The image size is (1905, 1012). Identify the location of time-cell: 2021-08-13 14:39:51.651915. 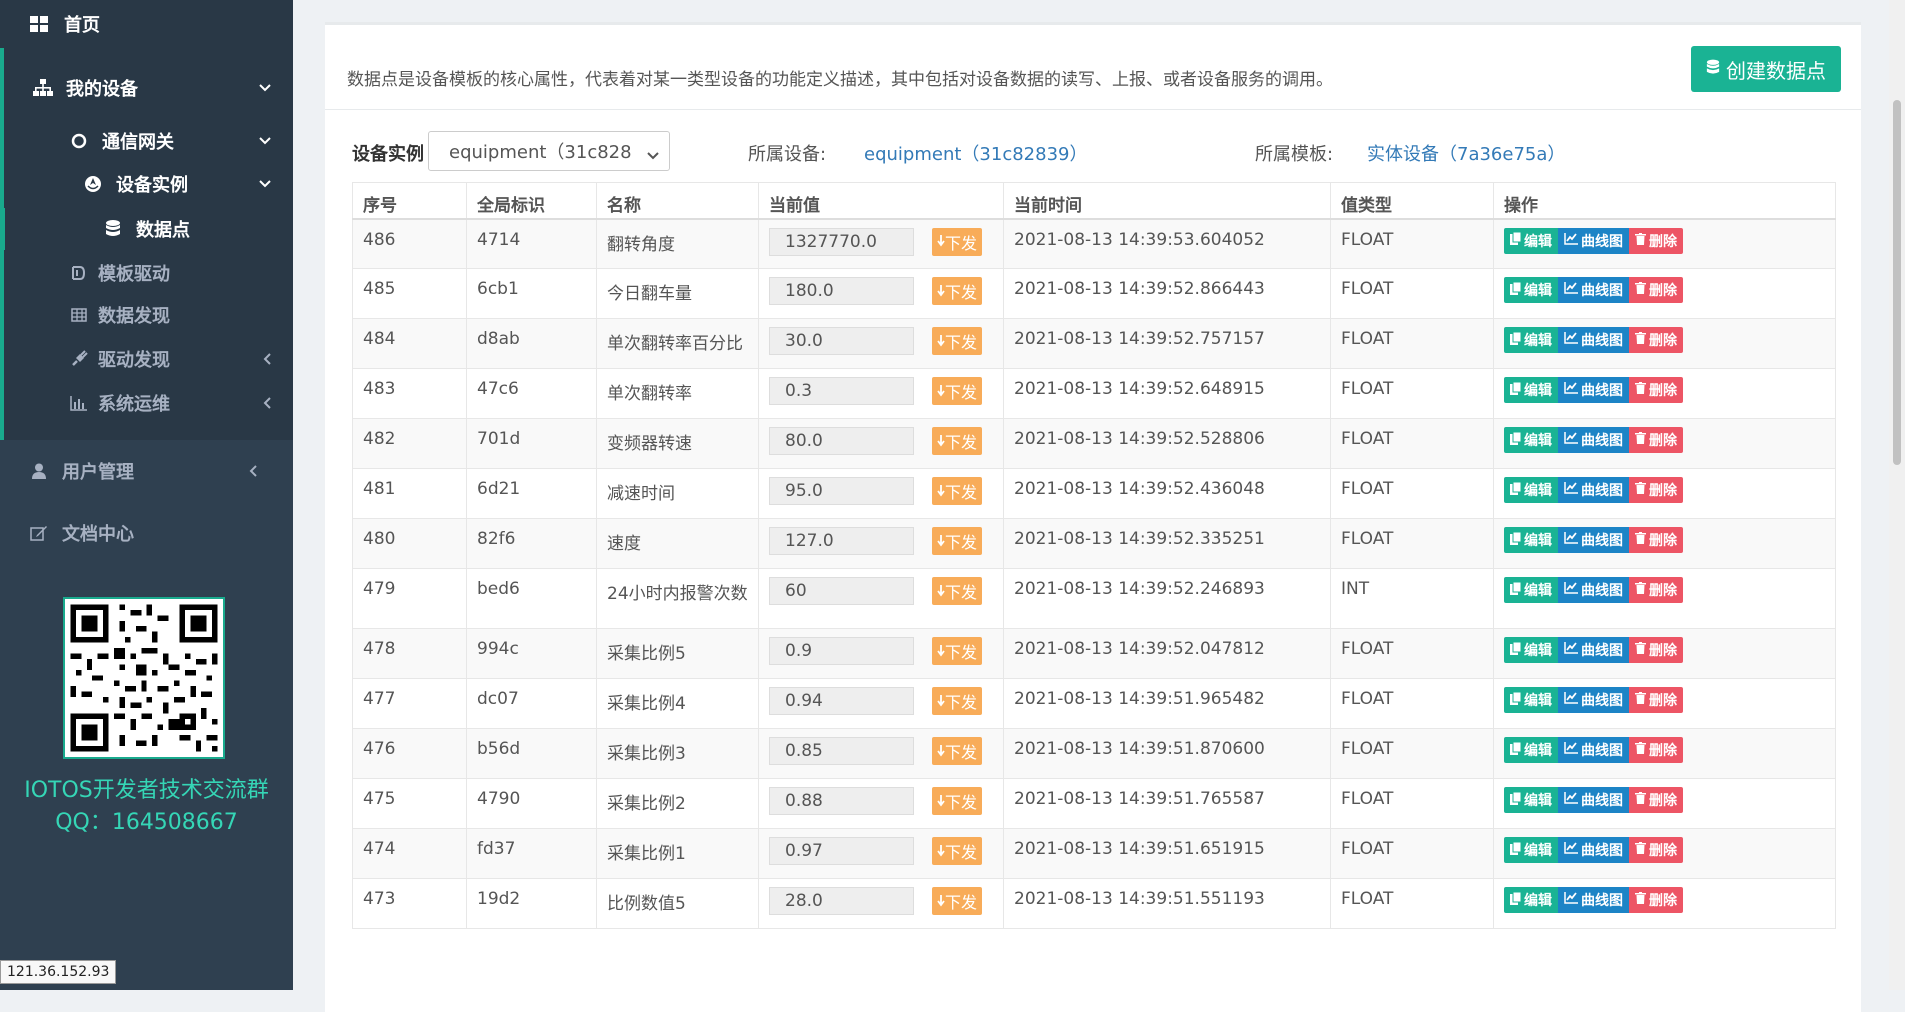
(1167, 853).